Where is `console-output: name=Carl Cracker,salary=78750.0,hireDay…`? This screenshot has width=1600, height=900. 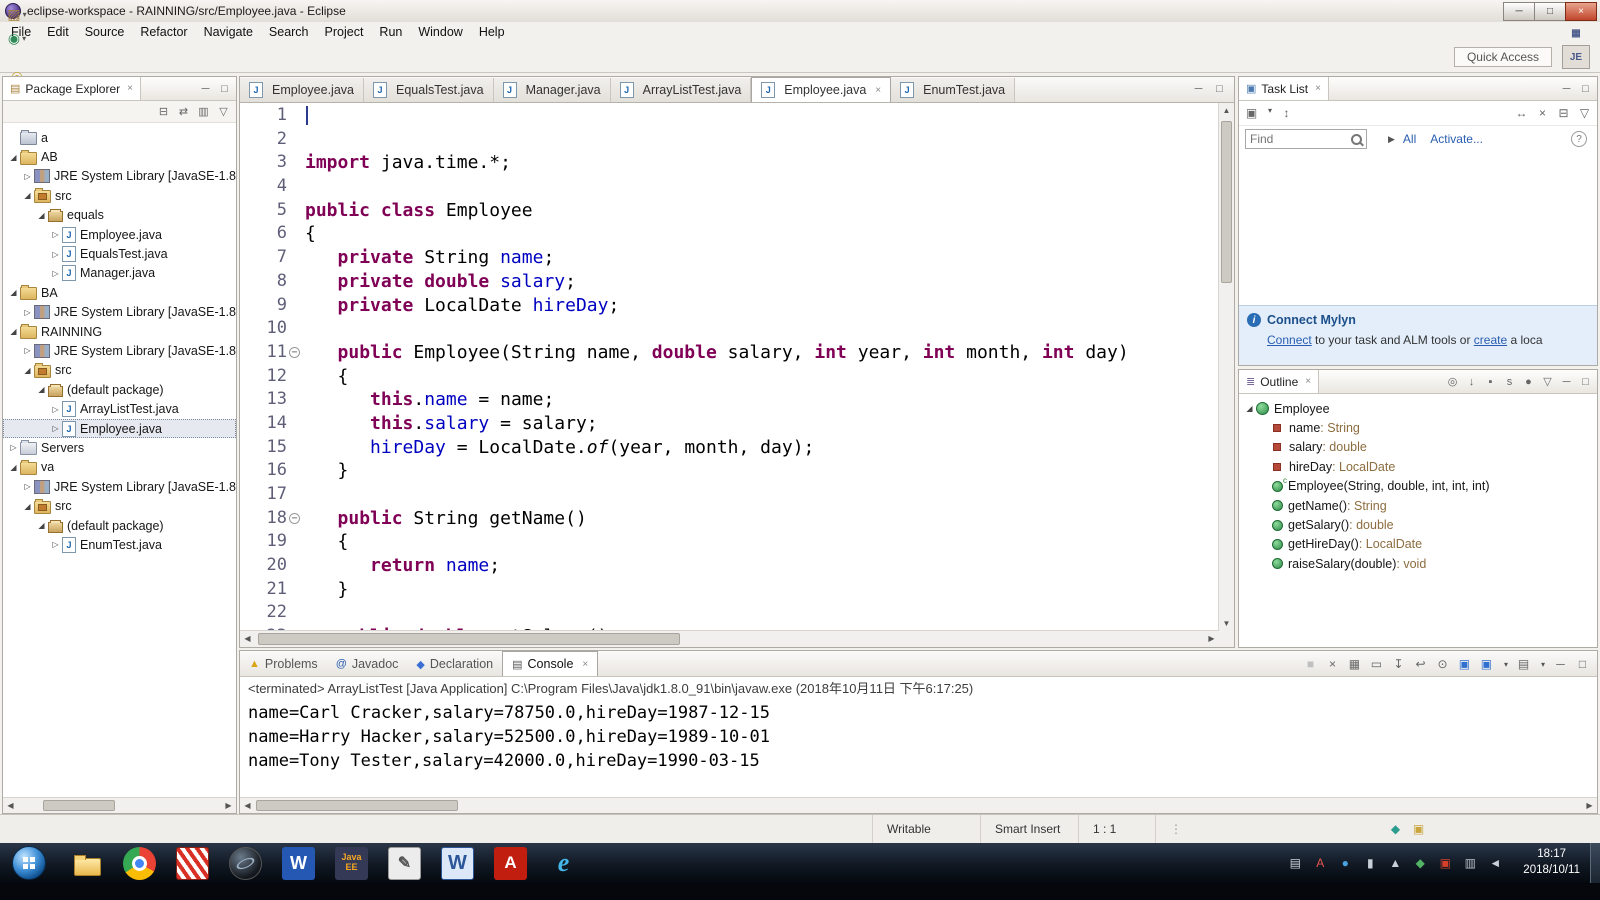 console-output: name=Carl Cracker,salary=78750.0,hireDay… is located at coordinates (918, 735).